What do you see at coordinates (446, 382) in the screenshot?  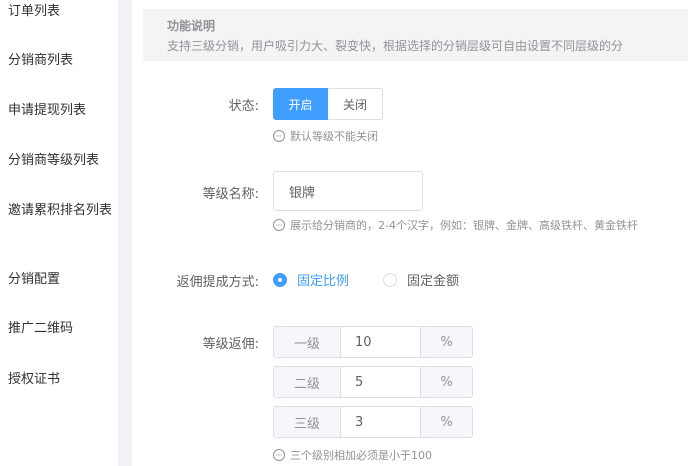 I see `level-2-unit: %` at bounding box center [446, 382].